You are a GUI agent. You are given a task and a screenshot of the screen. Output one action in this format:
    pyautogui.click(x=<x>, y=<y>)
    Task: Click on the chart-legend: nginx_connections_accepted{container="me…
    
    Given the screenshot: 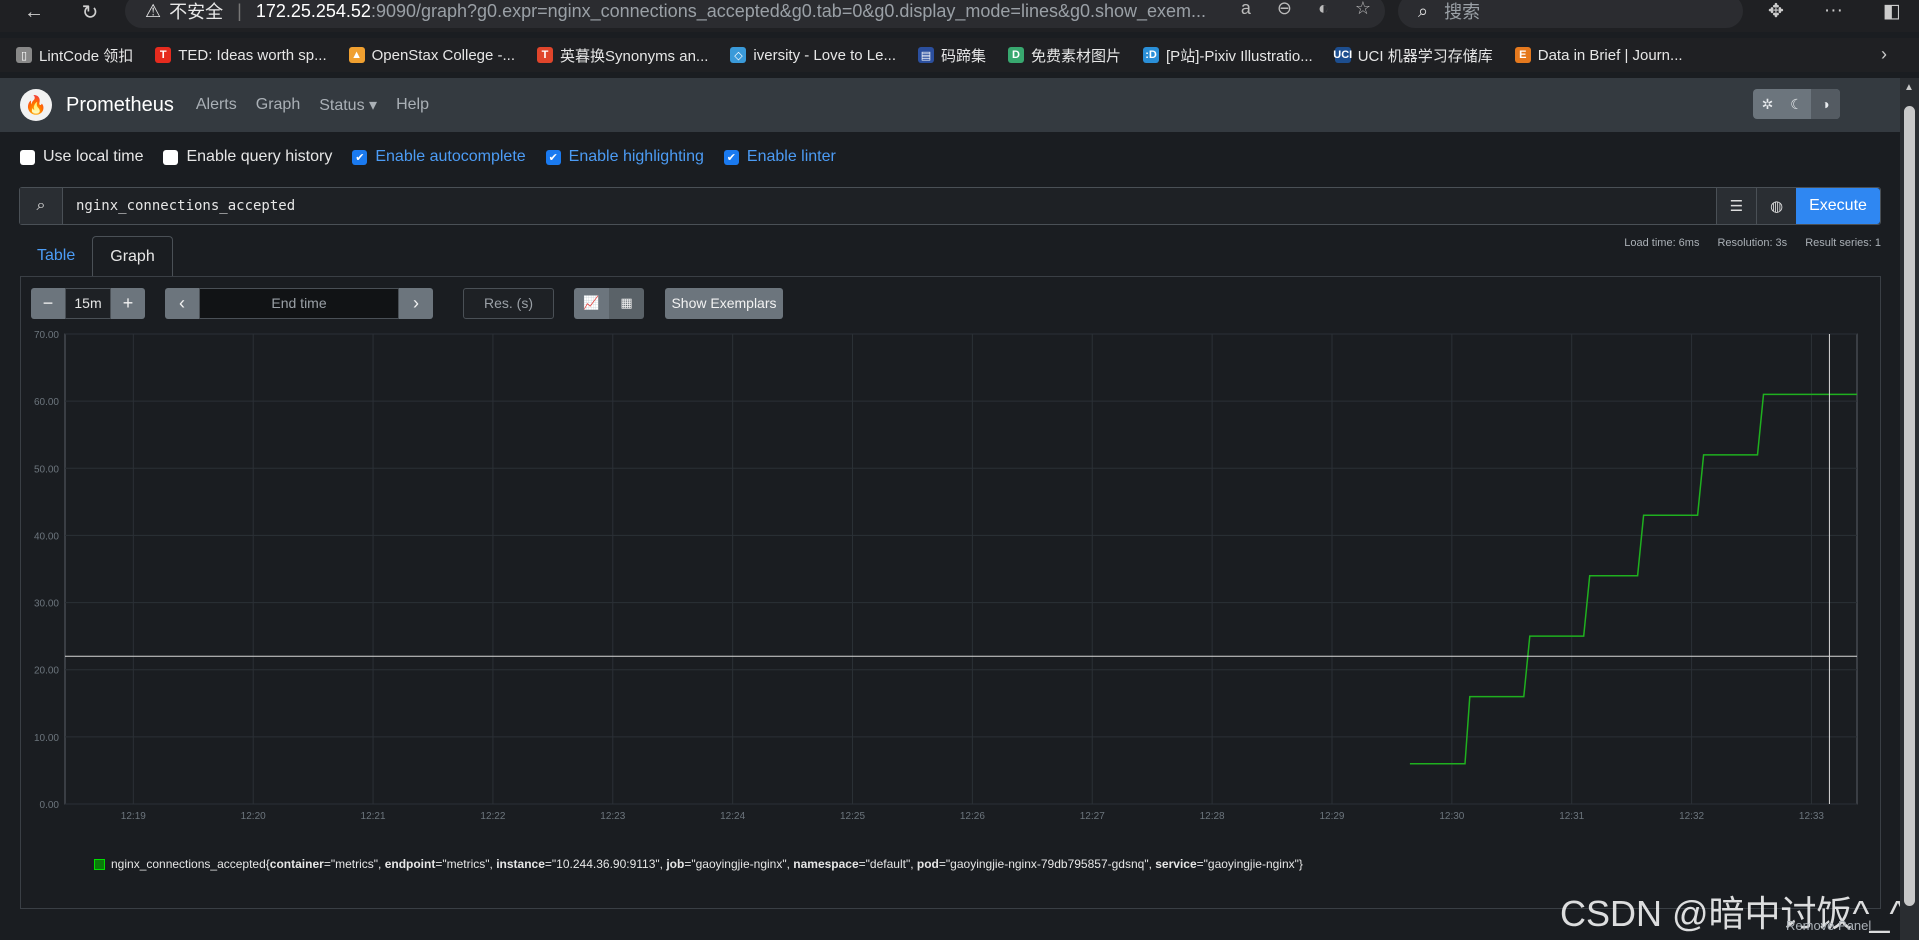 What is the action you would take?
    pyautogui.click(x=698, y=864)
    